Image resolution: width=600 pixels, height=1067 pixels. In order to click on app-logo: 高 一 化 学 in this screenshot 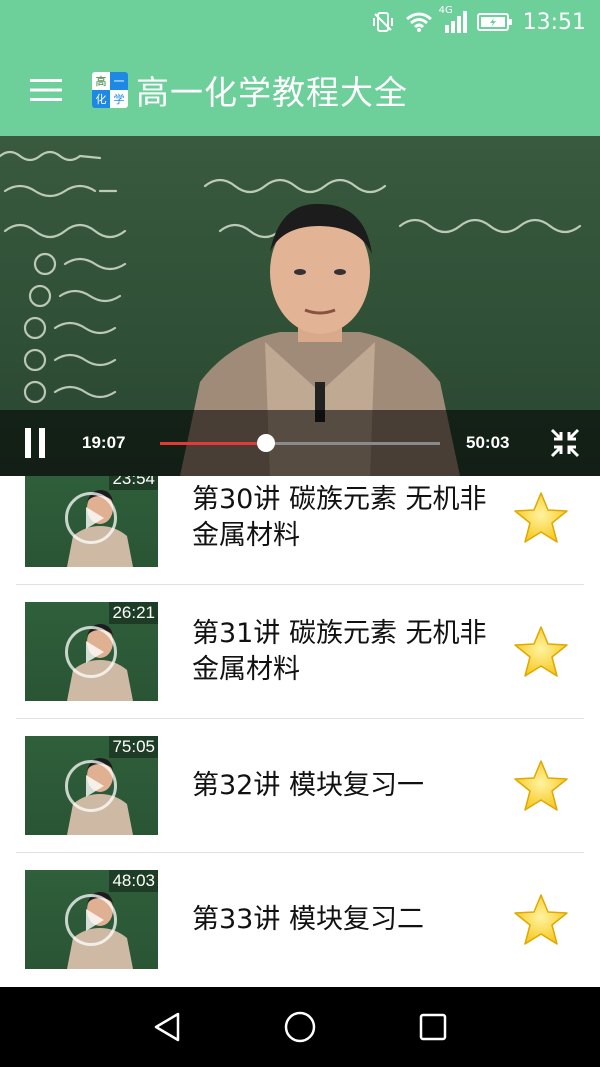, I will do `click(110, 90)`.